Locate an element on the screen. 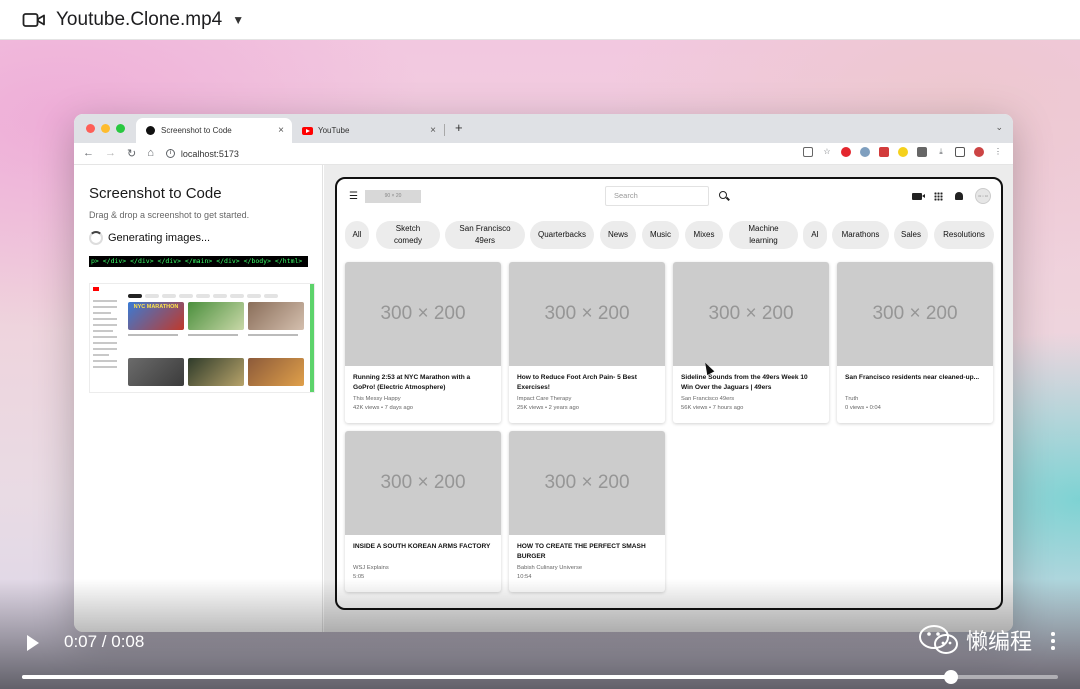  youtube-logo-icon is located at coordinates (96, 289).